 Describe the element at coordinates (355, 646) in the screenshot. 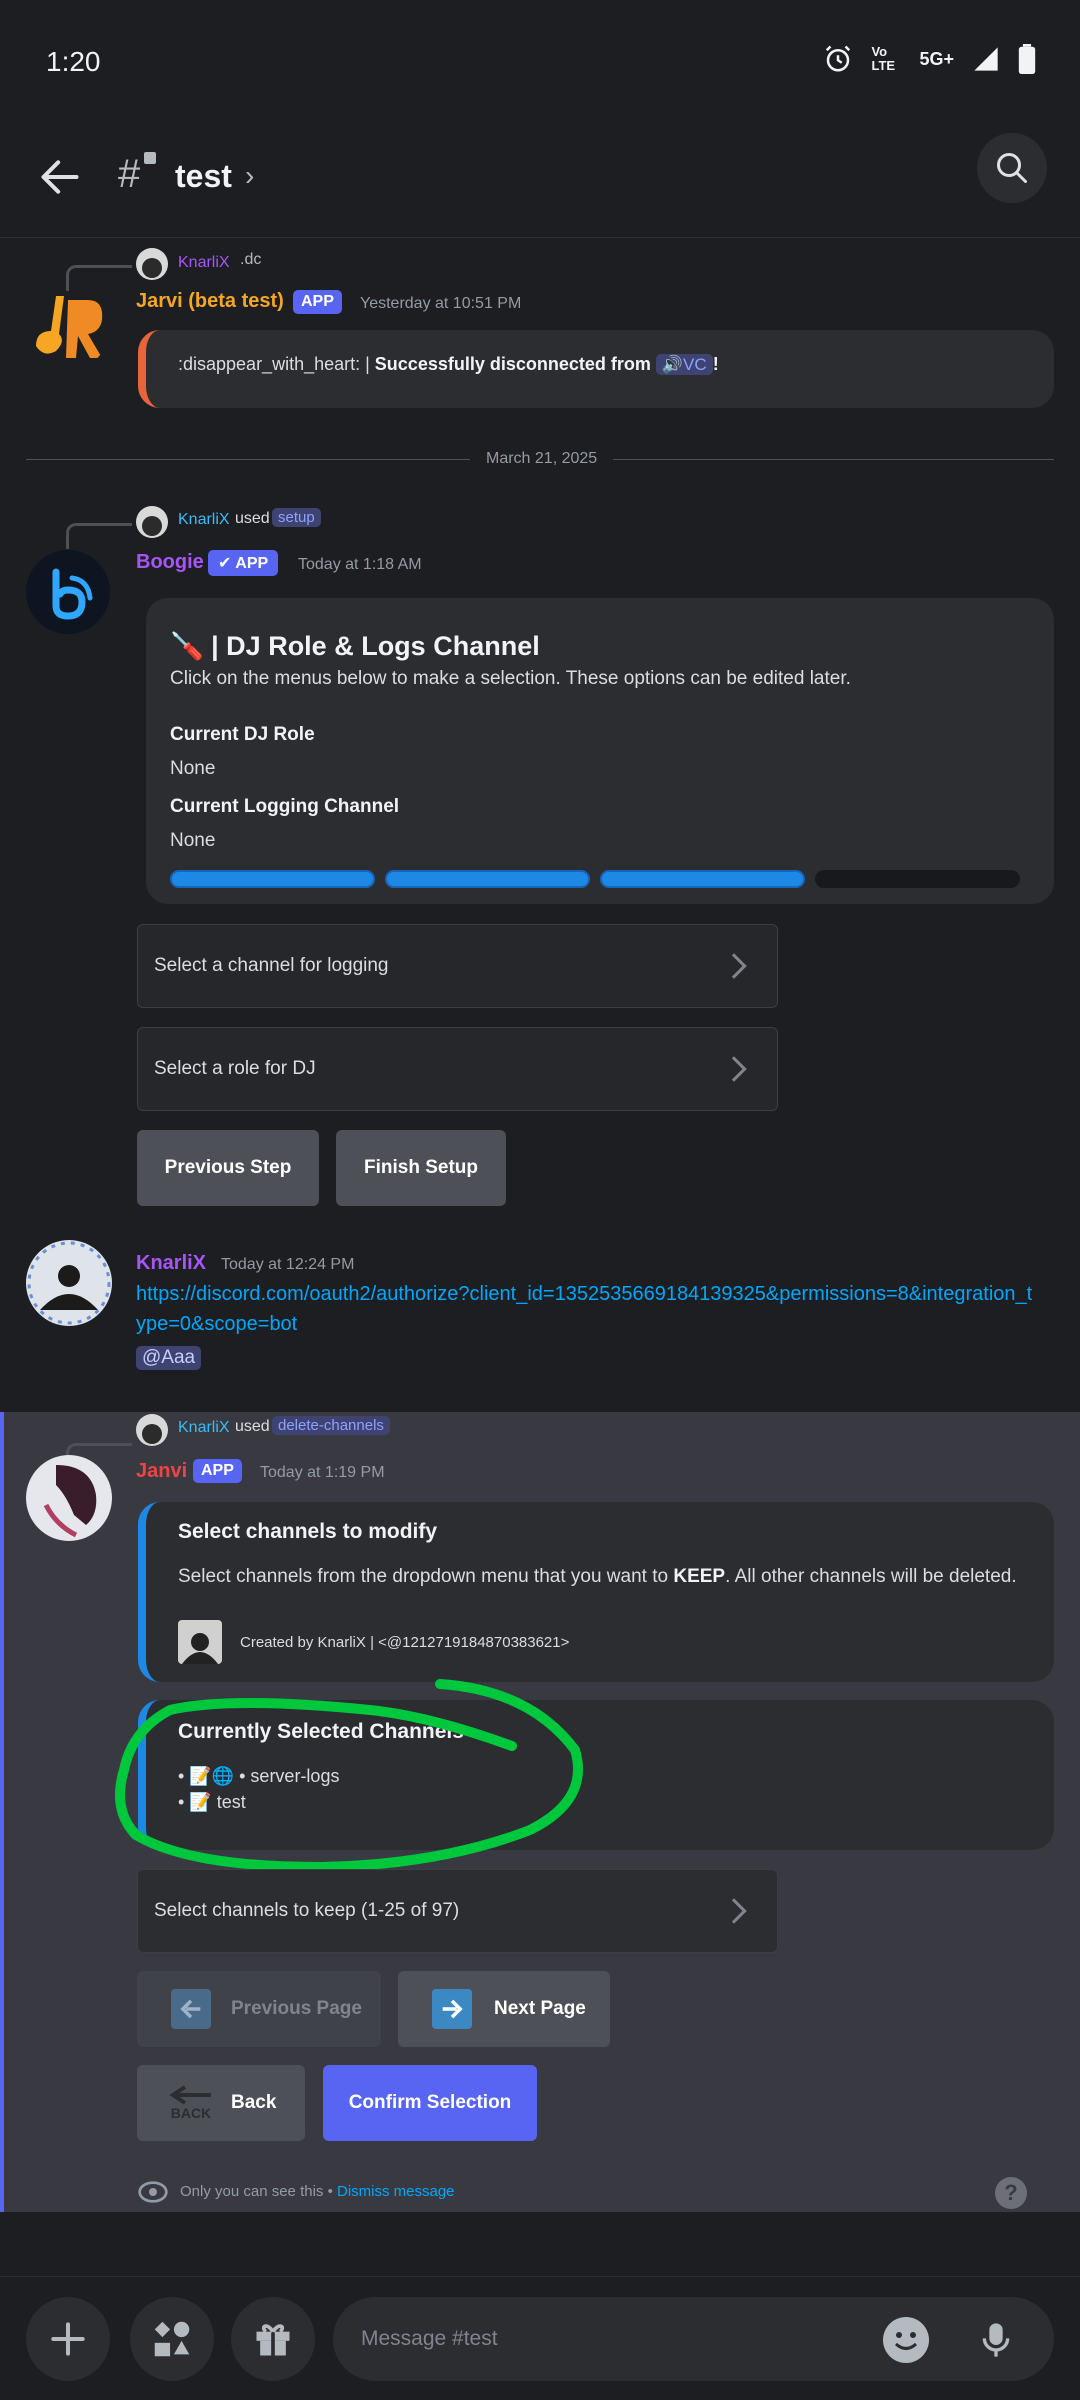

I see `embed-title: 🪛 | DJ Role & Logs Channel` at that location.